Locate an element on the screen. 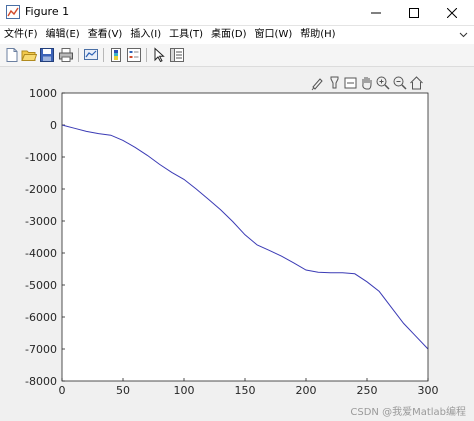 The height and width of the screenshot is (421, 474). y-tick-label: 0 is located at coordinates (53, 125).